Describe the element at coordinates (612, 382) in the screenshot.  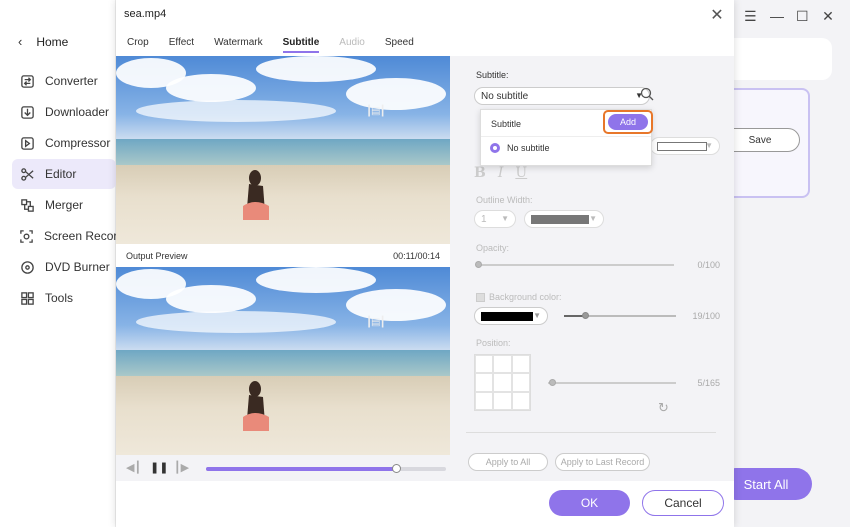
I see `position-slider` at that location.